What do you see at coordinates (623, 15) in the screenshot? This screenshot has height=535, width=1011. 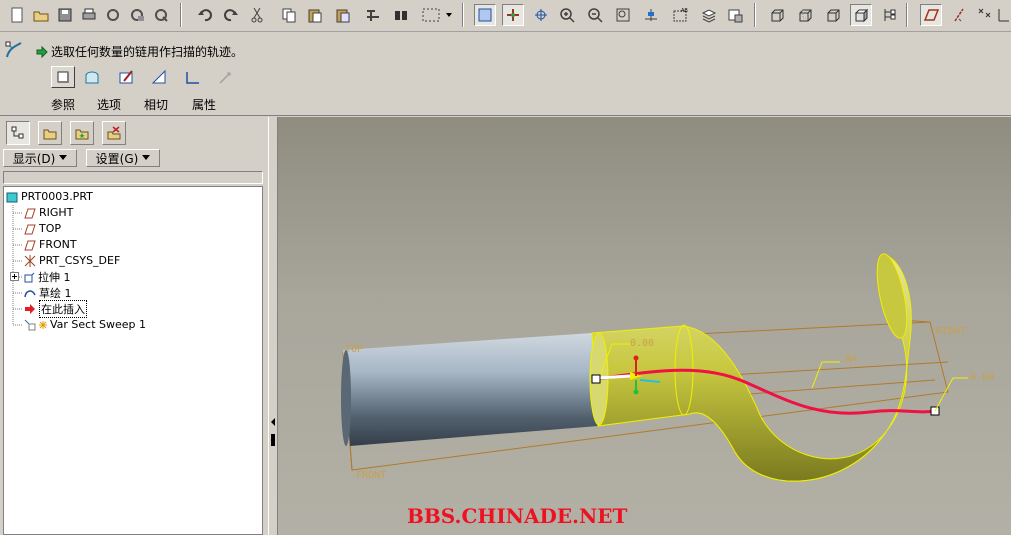 I see `refit-icon` at bounding box center [623, 15].